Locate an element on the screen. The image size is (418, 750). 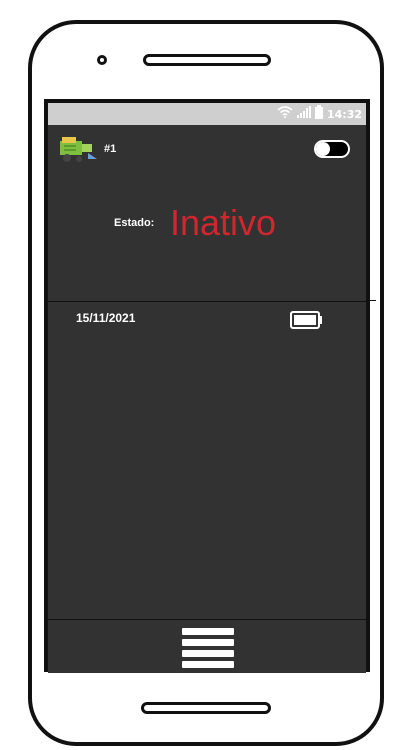
estado-label: Estado: is located at coordinates (134, 223).